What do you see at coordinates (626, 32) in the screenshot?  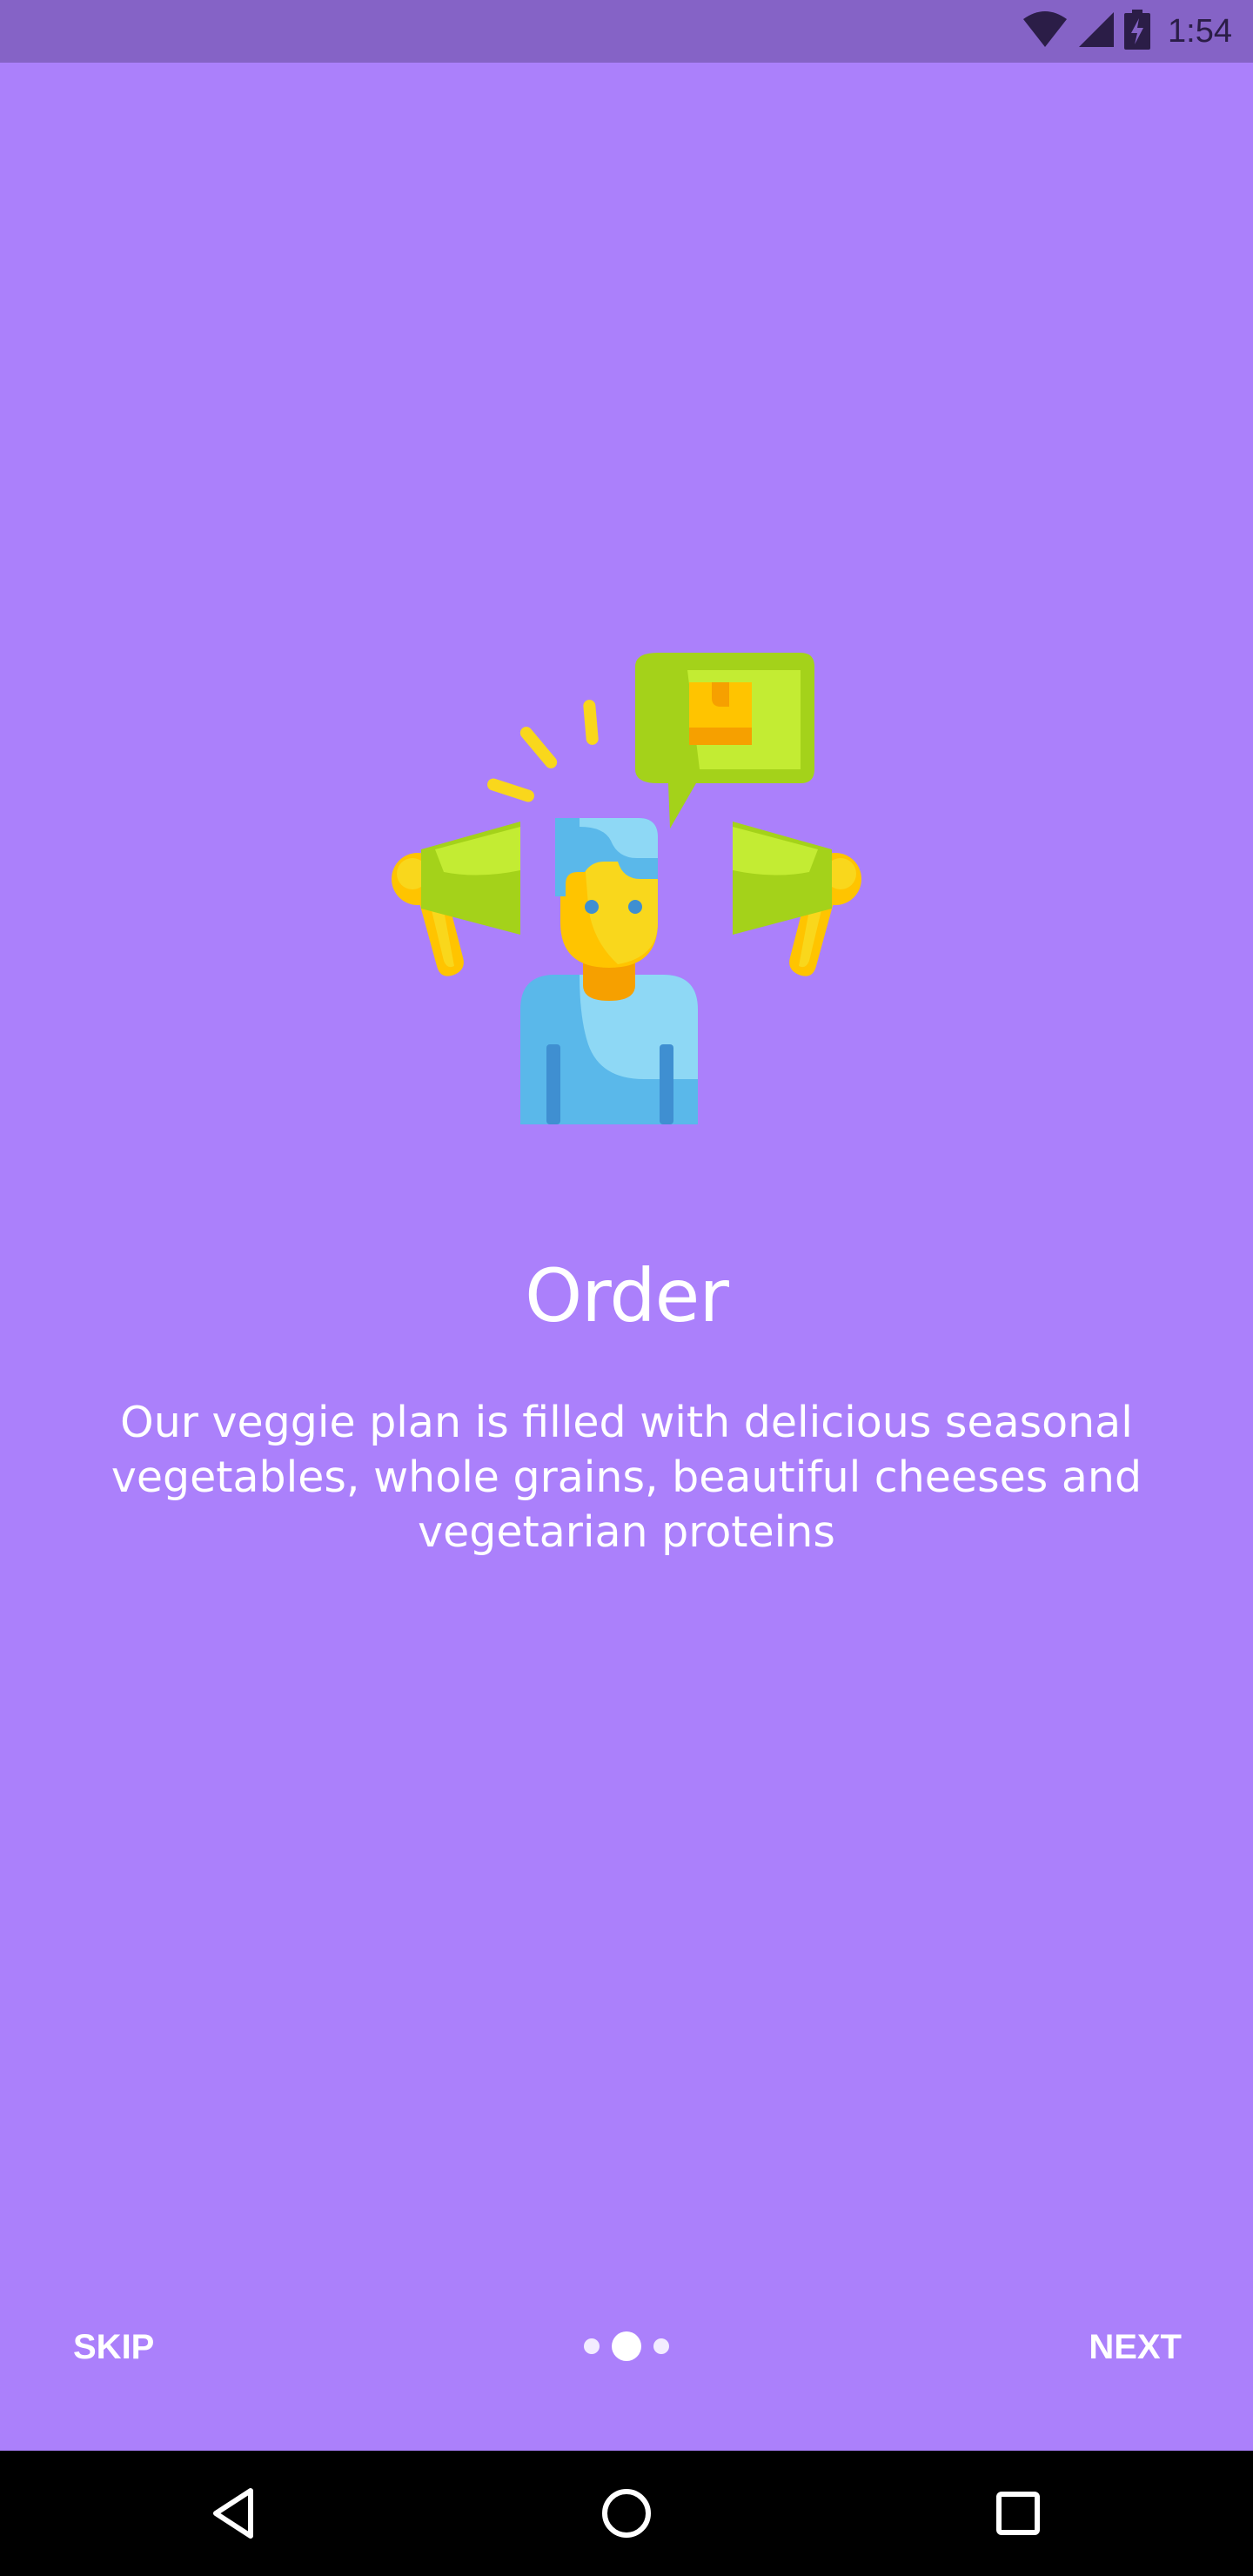 I see `status-bar: 1:54` at bounding box center [626, 32].